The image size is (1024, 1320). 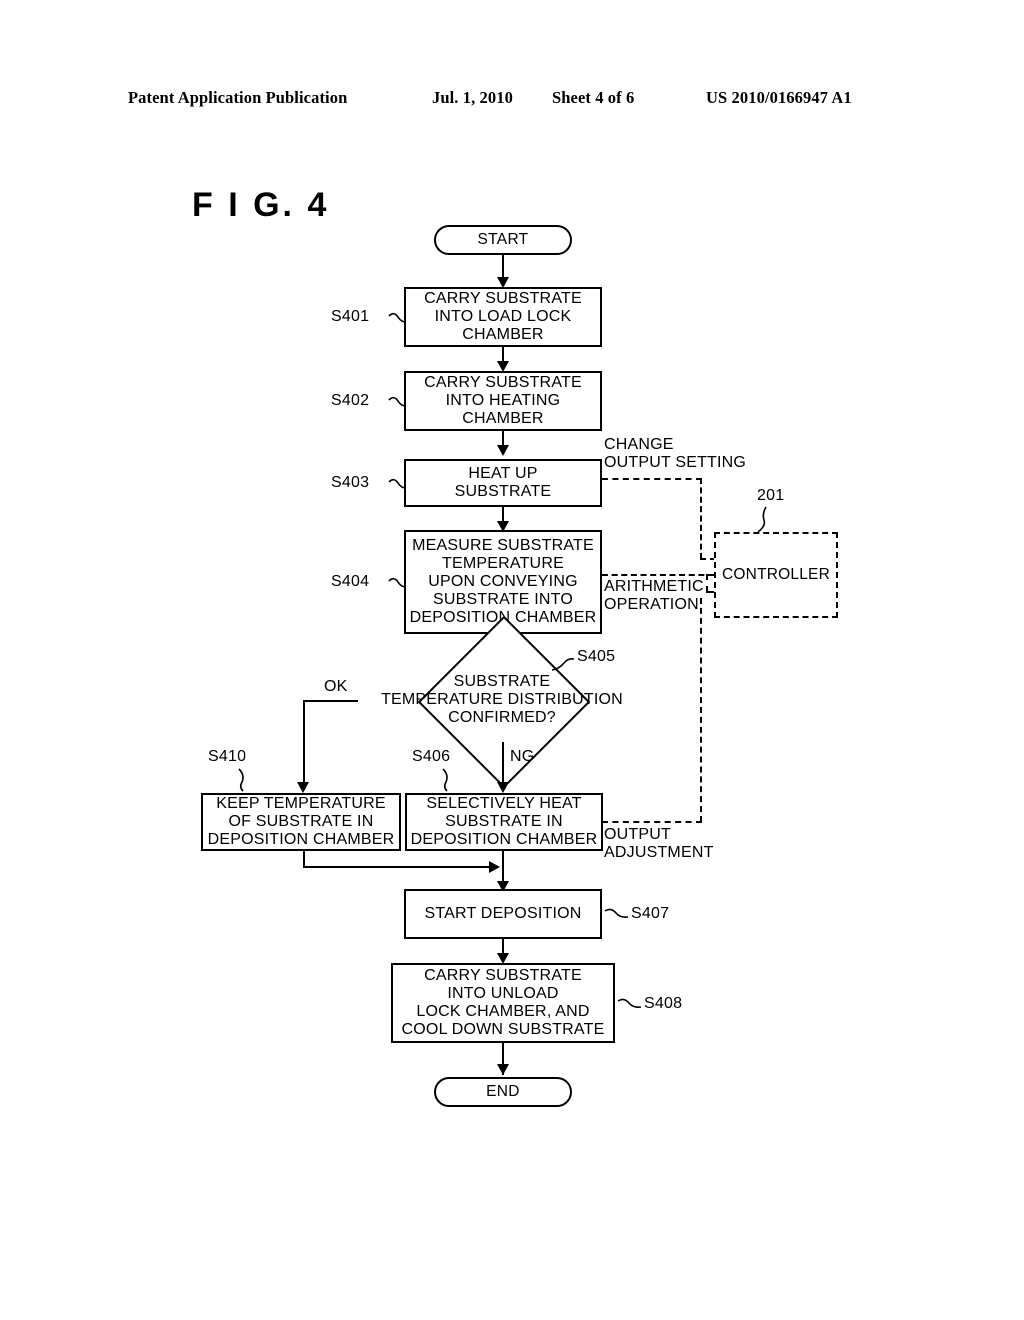 I want to click on branch-label-ng: NG, so click(x=522, y=756).